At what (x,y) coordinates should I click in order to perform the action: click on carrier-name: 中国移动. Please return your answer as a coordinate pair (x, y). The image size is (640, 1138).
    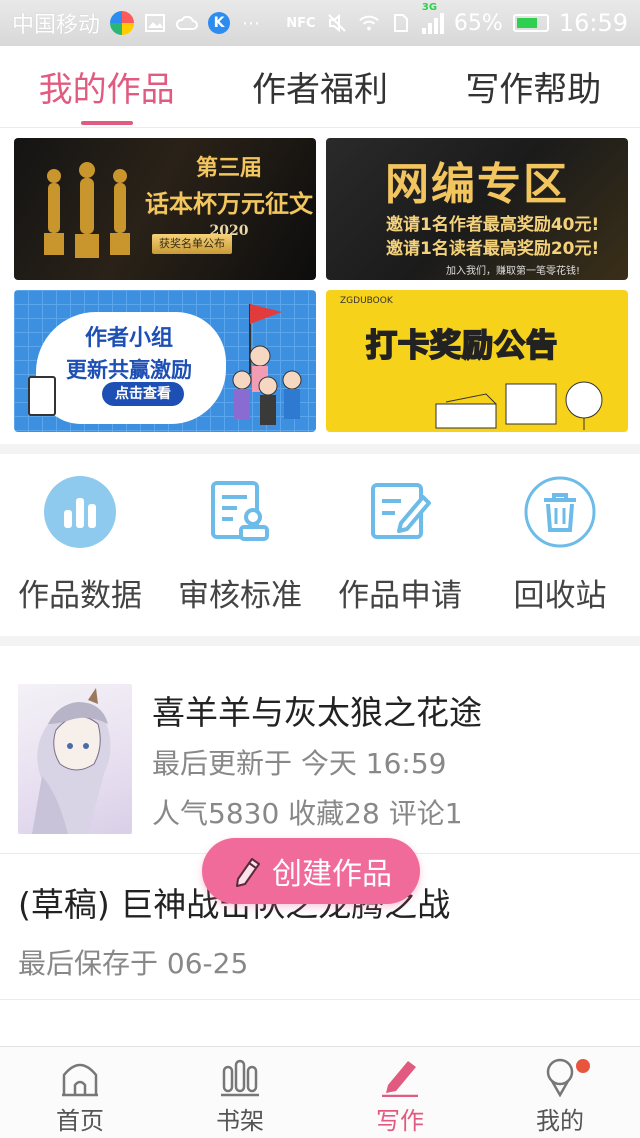
    Looking at the image, I should click on (56, 25).